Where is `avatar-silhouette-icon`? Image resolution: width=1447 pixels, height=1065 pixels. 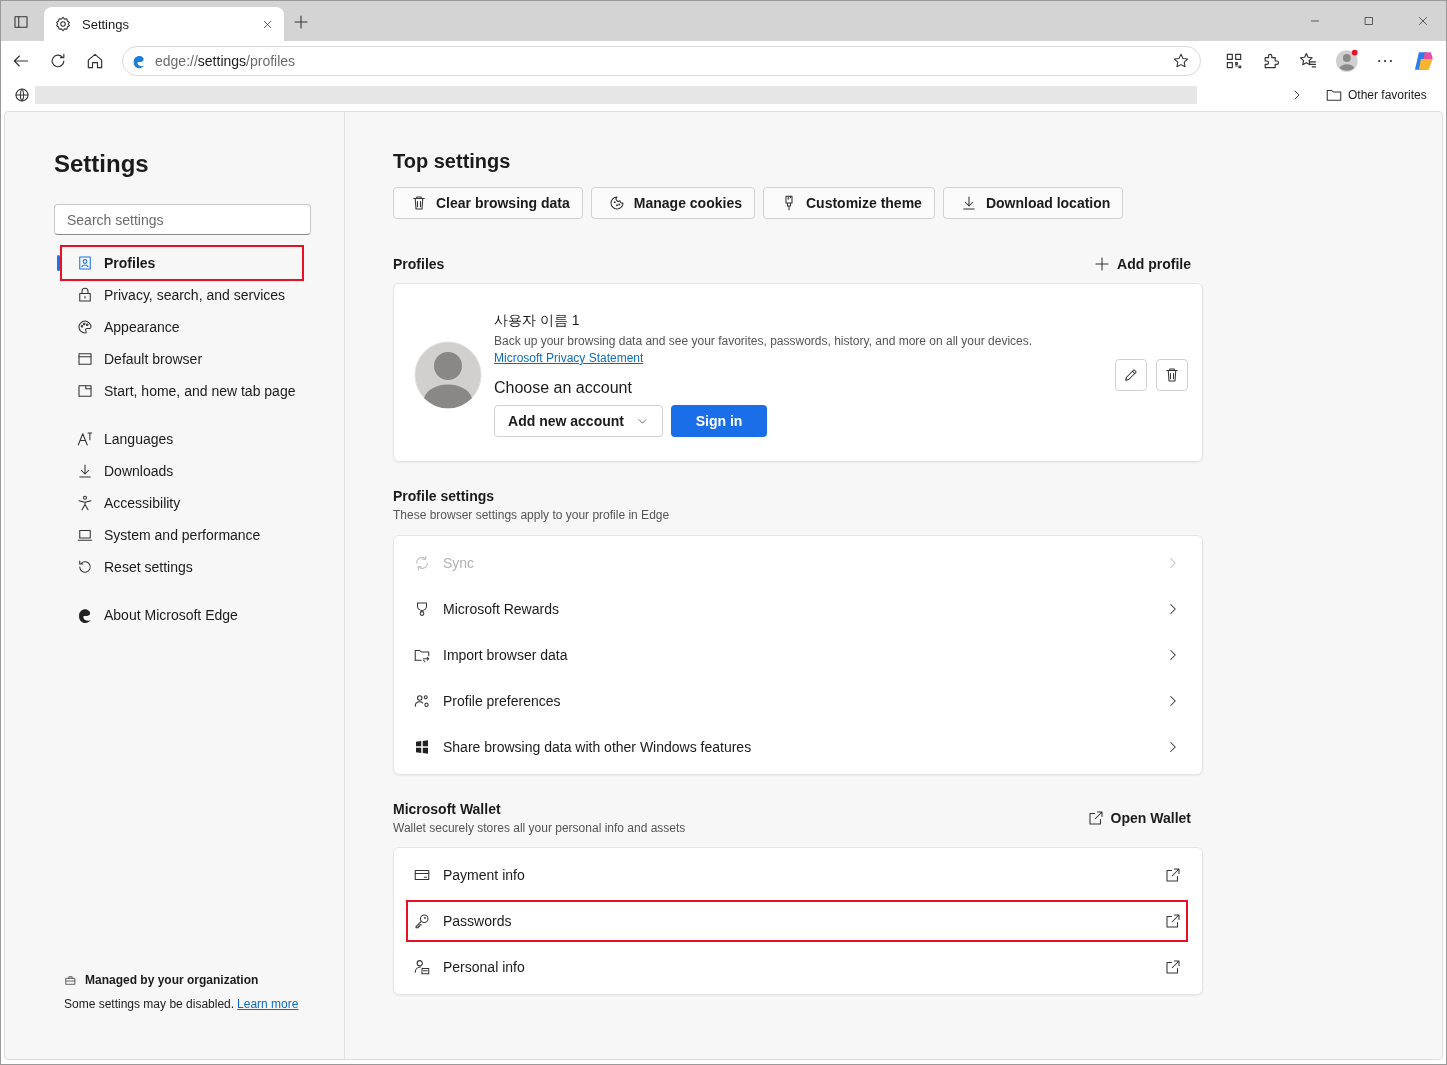
avatar-silhouette-icon is located at coordinates (448, 374).